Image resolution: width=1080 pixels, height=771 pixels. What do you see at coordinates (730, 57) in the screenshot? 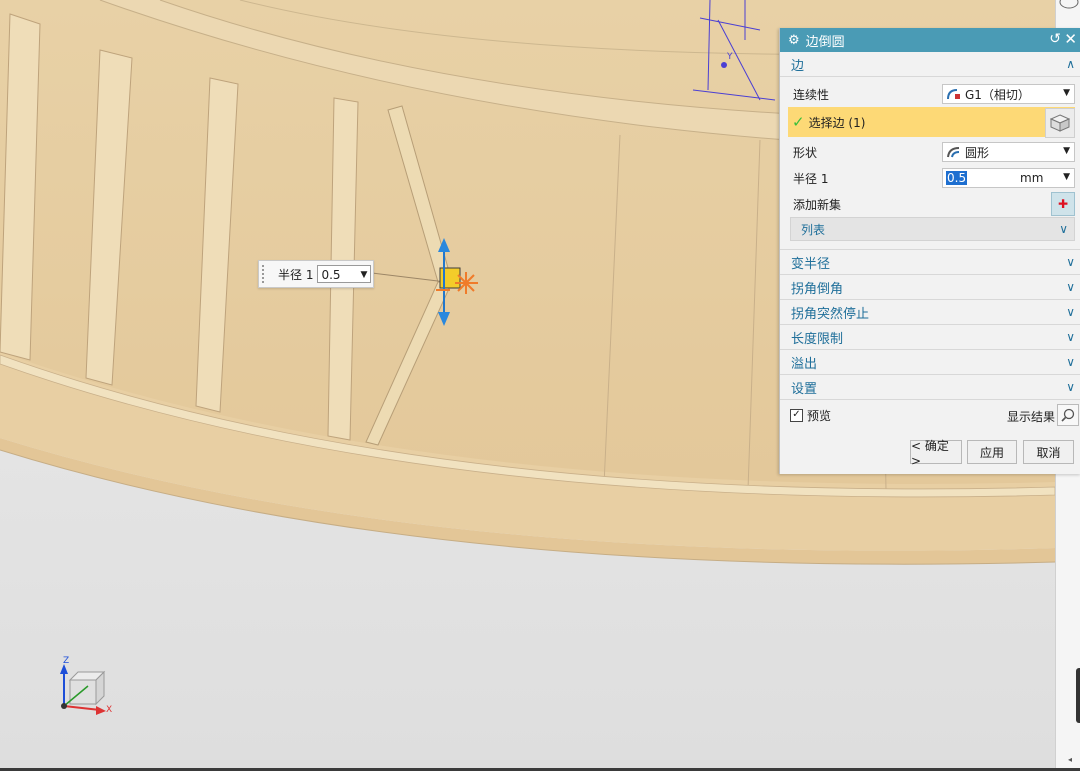
I see `wcs-y-label: Y` at bounding box center [730, 57].